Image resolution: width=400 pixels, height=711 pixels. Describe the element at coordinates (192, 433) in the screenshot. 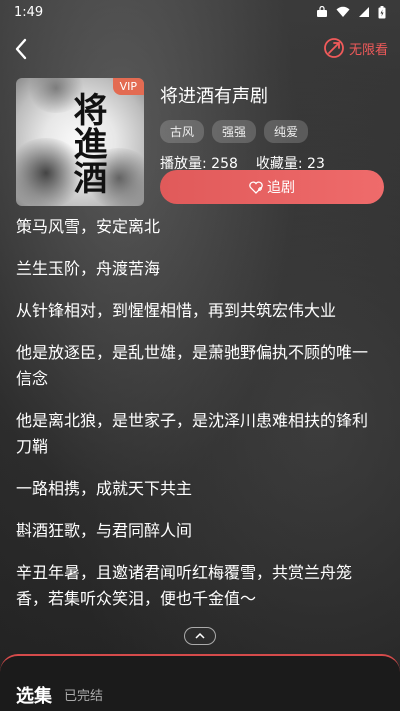

I see `description-line: 他是离北狼，是世家子，是沈泽川患难相扶的锋利刀鞘` at that location.